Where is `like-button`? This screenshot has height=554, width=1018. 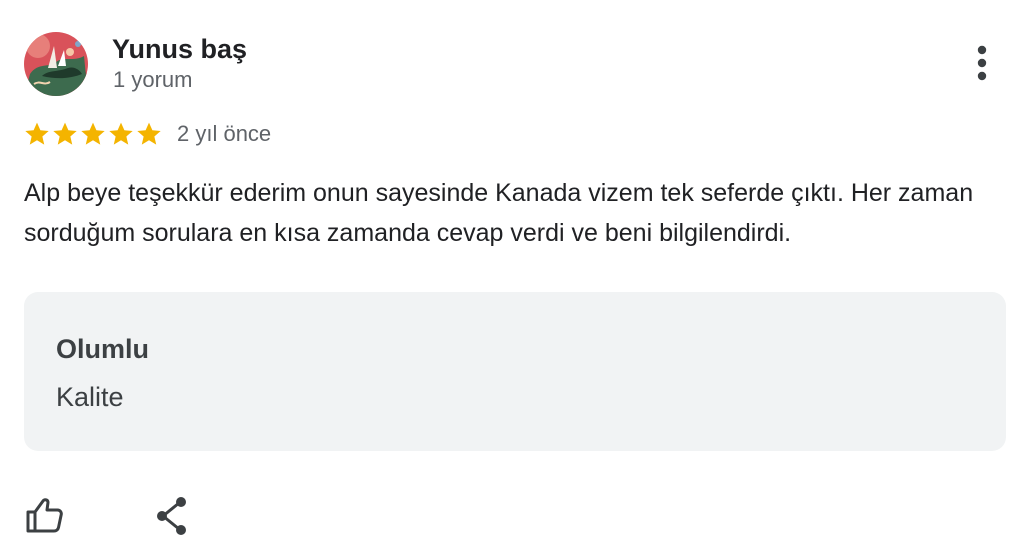 like-button is located at coordinates (44, 516).